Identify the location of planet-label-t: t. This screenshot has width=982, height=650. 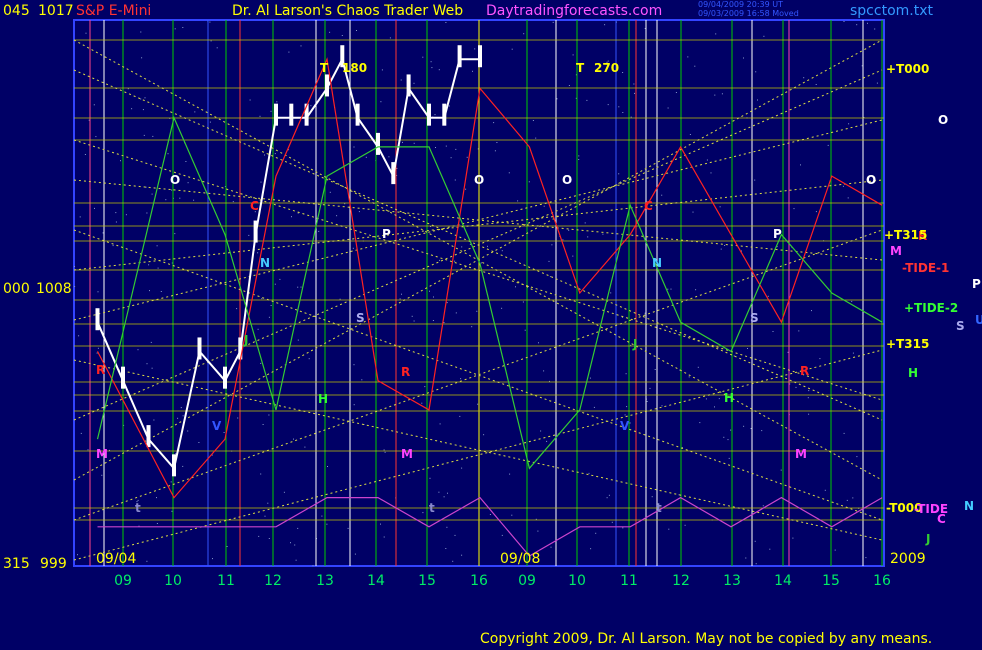
(138, 508).